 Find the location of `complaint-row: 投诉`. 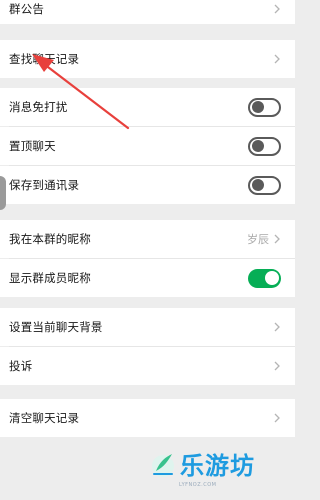

complaint-row: 投诉 is located at coordinates (147, 366).